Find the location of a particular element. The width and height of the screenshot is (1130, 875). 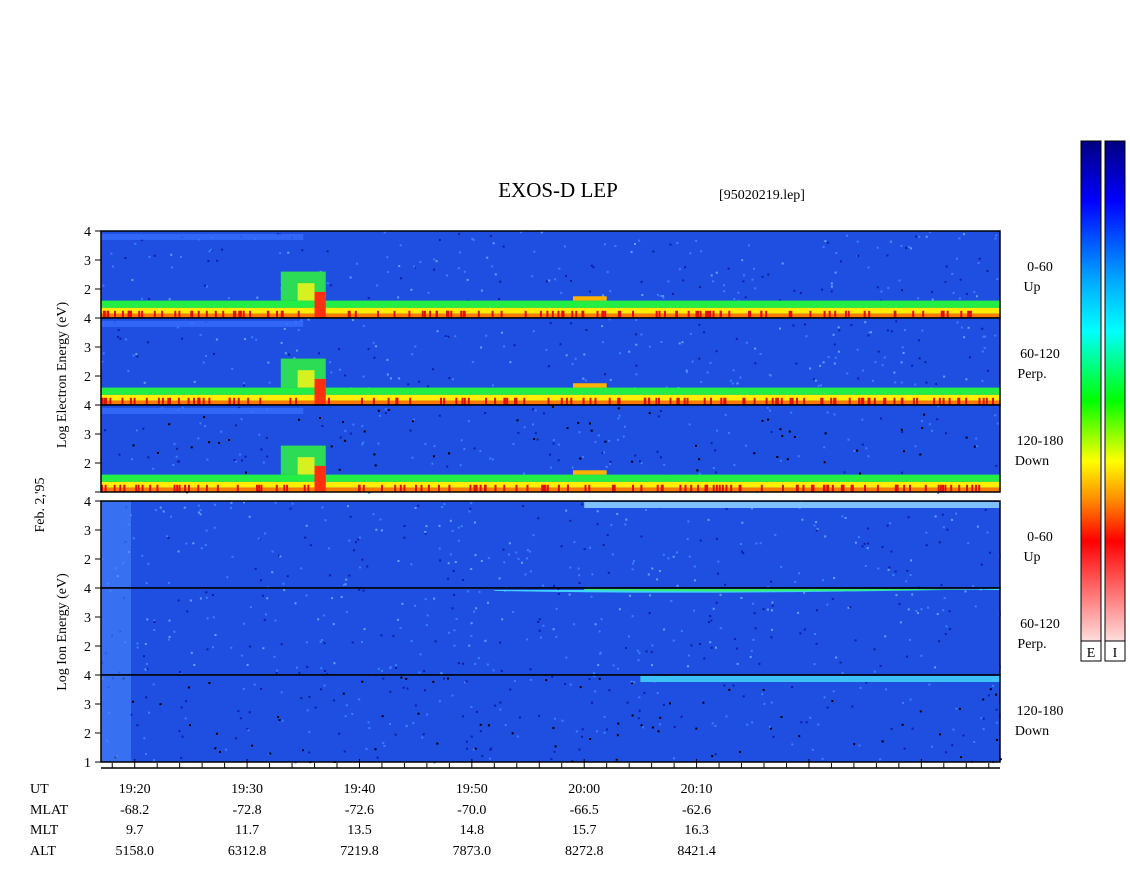

flux-band-yellow is located at coordinates (550, 397).